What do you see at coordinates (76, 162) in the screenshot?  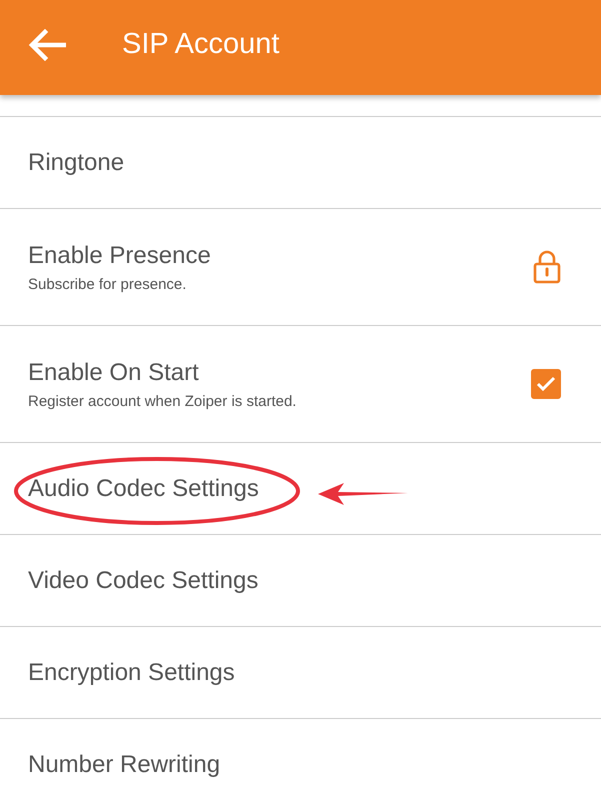 I see `setting-title: Ringtone` at bounding box center [76, 162].